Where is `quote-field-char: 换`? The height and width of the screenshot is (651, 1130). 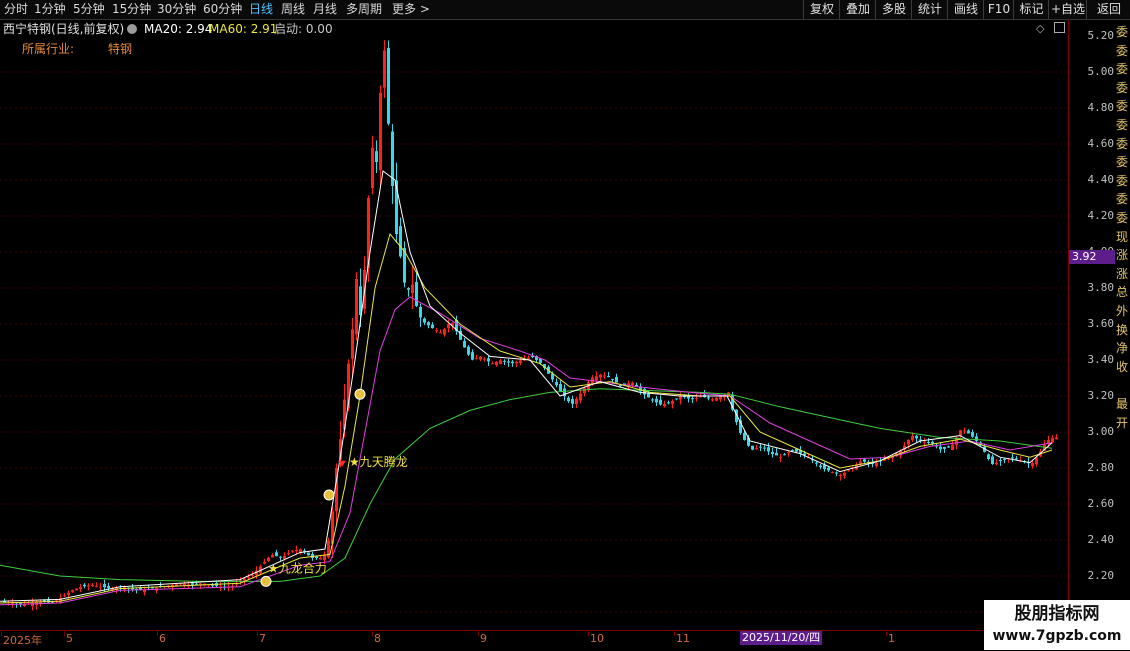 quote-field-char: 换 is located at coordinates (1122, 329).